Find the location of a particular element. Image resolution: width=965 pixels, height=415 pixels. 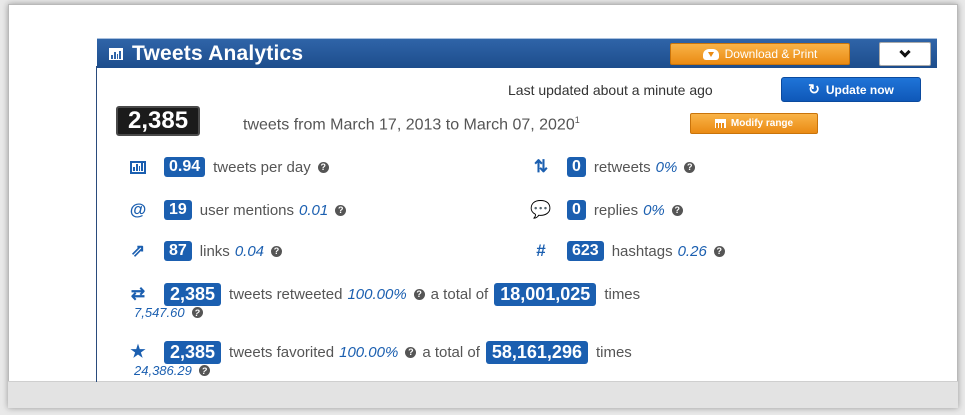

links-value: 87 is located at coordinates (178, 251).